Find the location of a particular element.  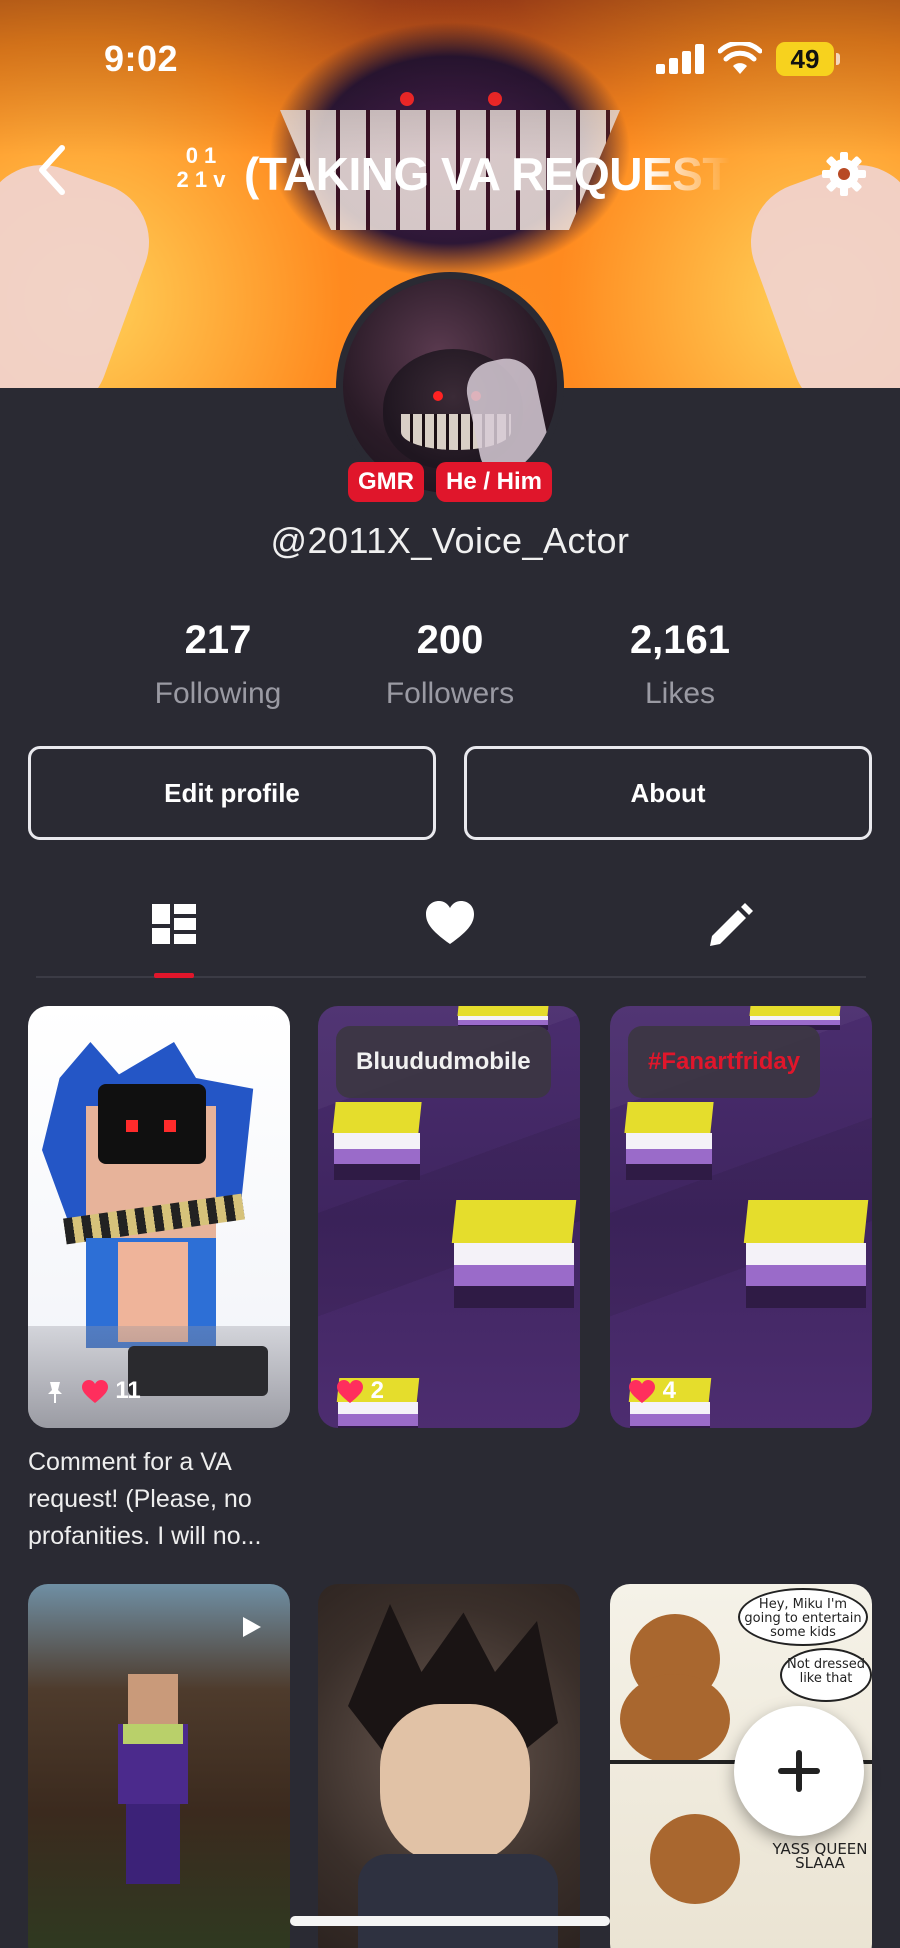

post-likes: 11 is located at coordinates (93, 1391).